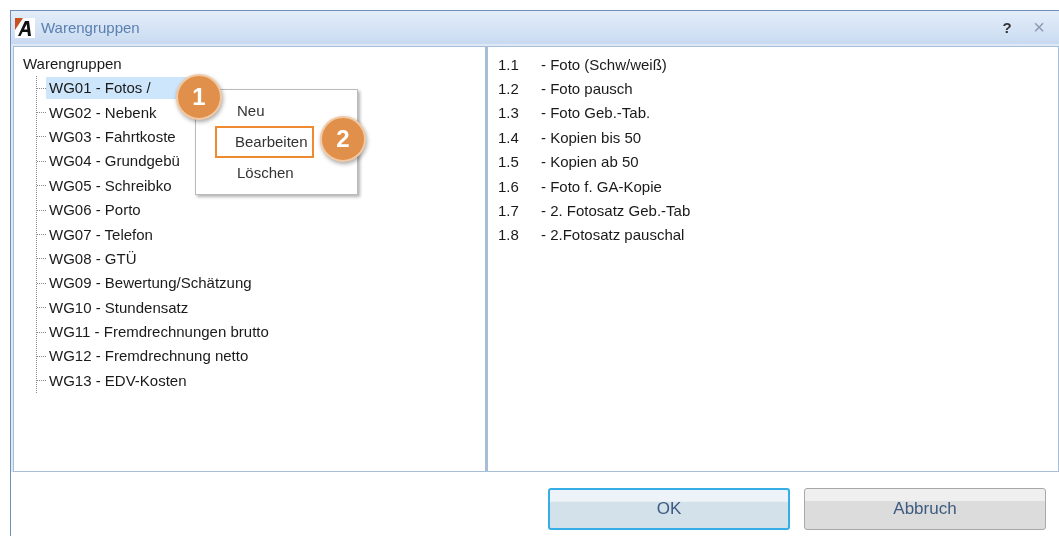 The image size is (1059, 536). What do you see at coordinates (159, 332) in the screenshot?
I see `tree-item: WG11 - Fremdrechnungen brutto` at bounding box center [159, 332].